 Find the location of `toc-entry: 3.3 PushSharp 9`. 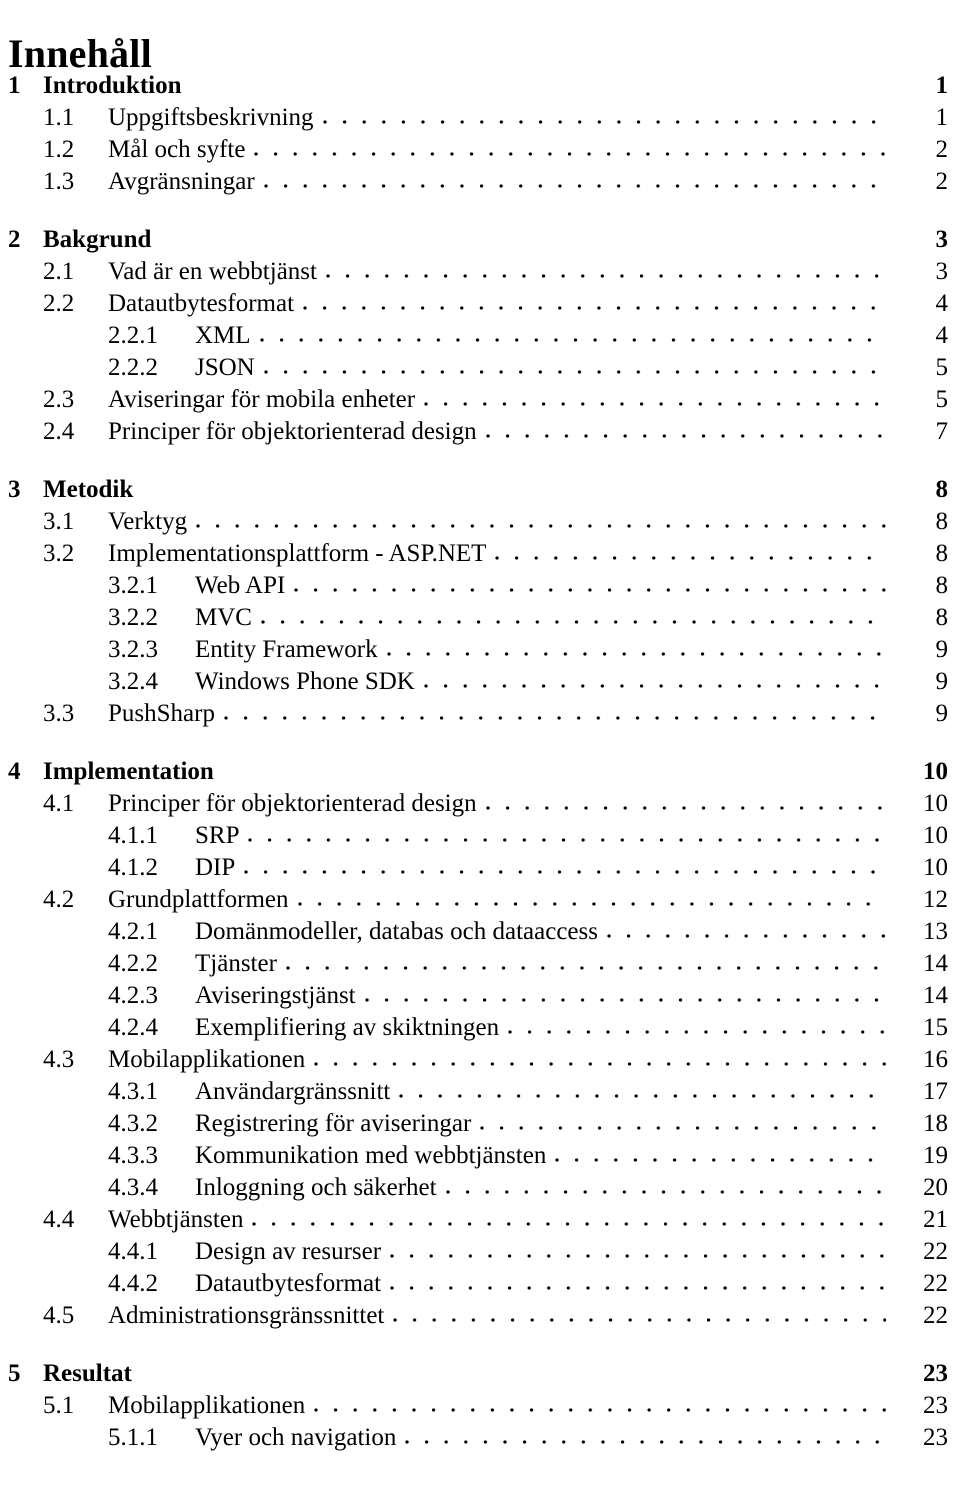

toc-entry: 3.3 PushSharp 9 is located at coordinates (480, 714).